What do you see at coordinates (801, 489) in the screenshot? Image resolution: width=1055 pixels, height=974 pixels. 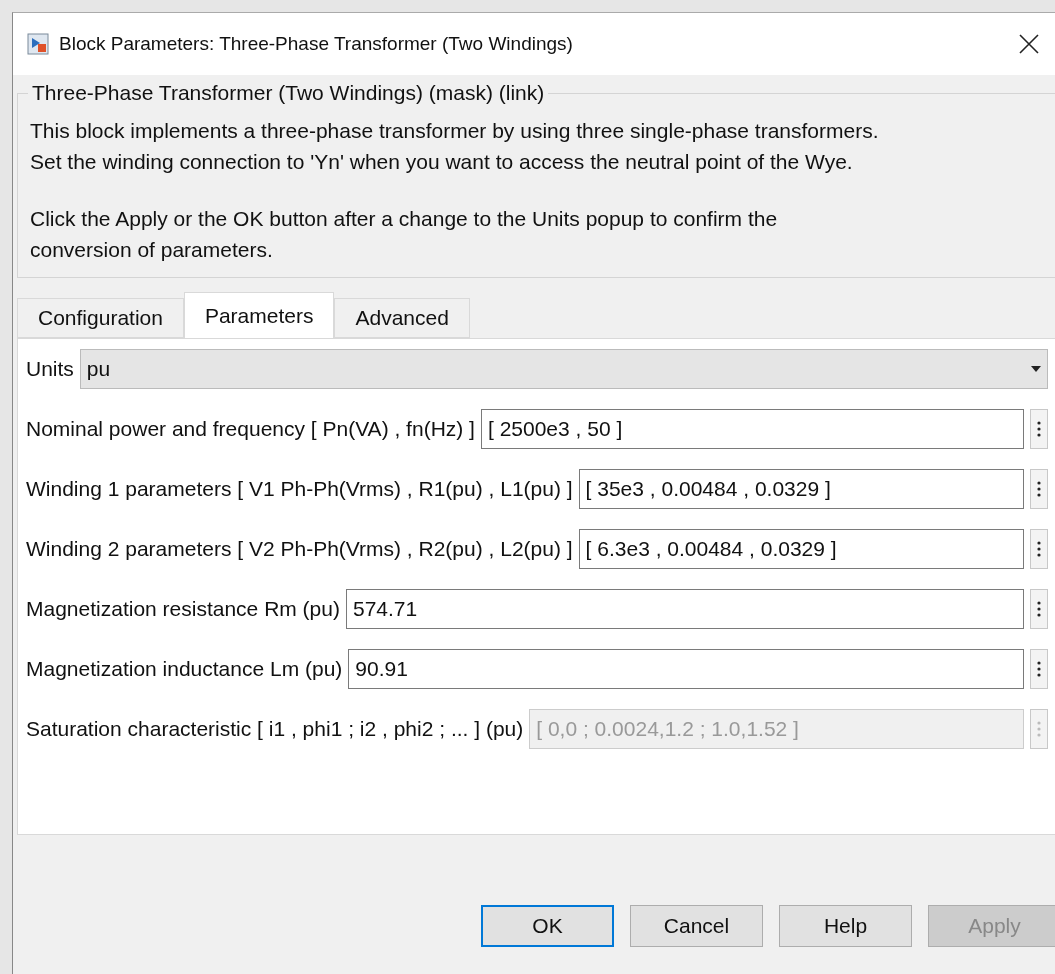 I see `input-field: [ 35e3 , 0.00484 , 0.0329 ]` at bounding box center [801, 489].